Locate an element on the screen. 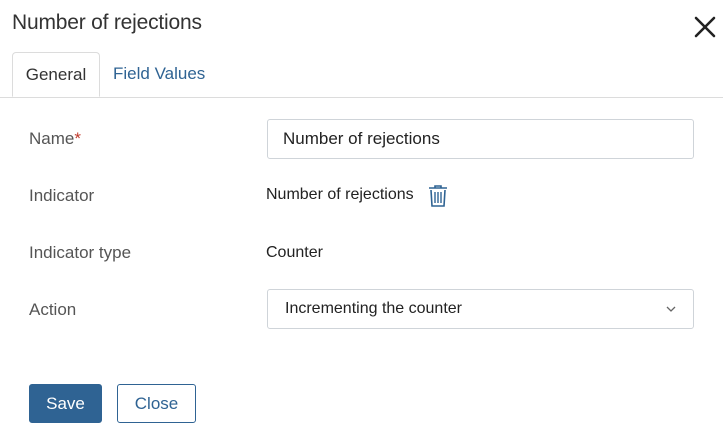 The height and width of the screenshot is (428, 723). action-label: Action is located at coordinates (53, 309).